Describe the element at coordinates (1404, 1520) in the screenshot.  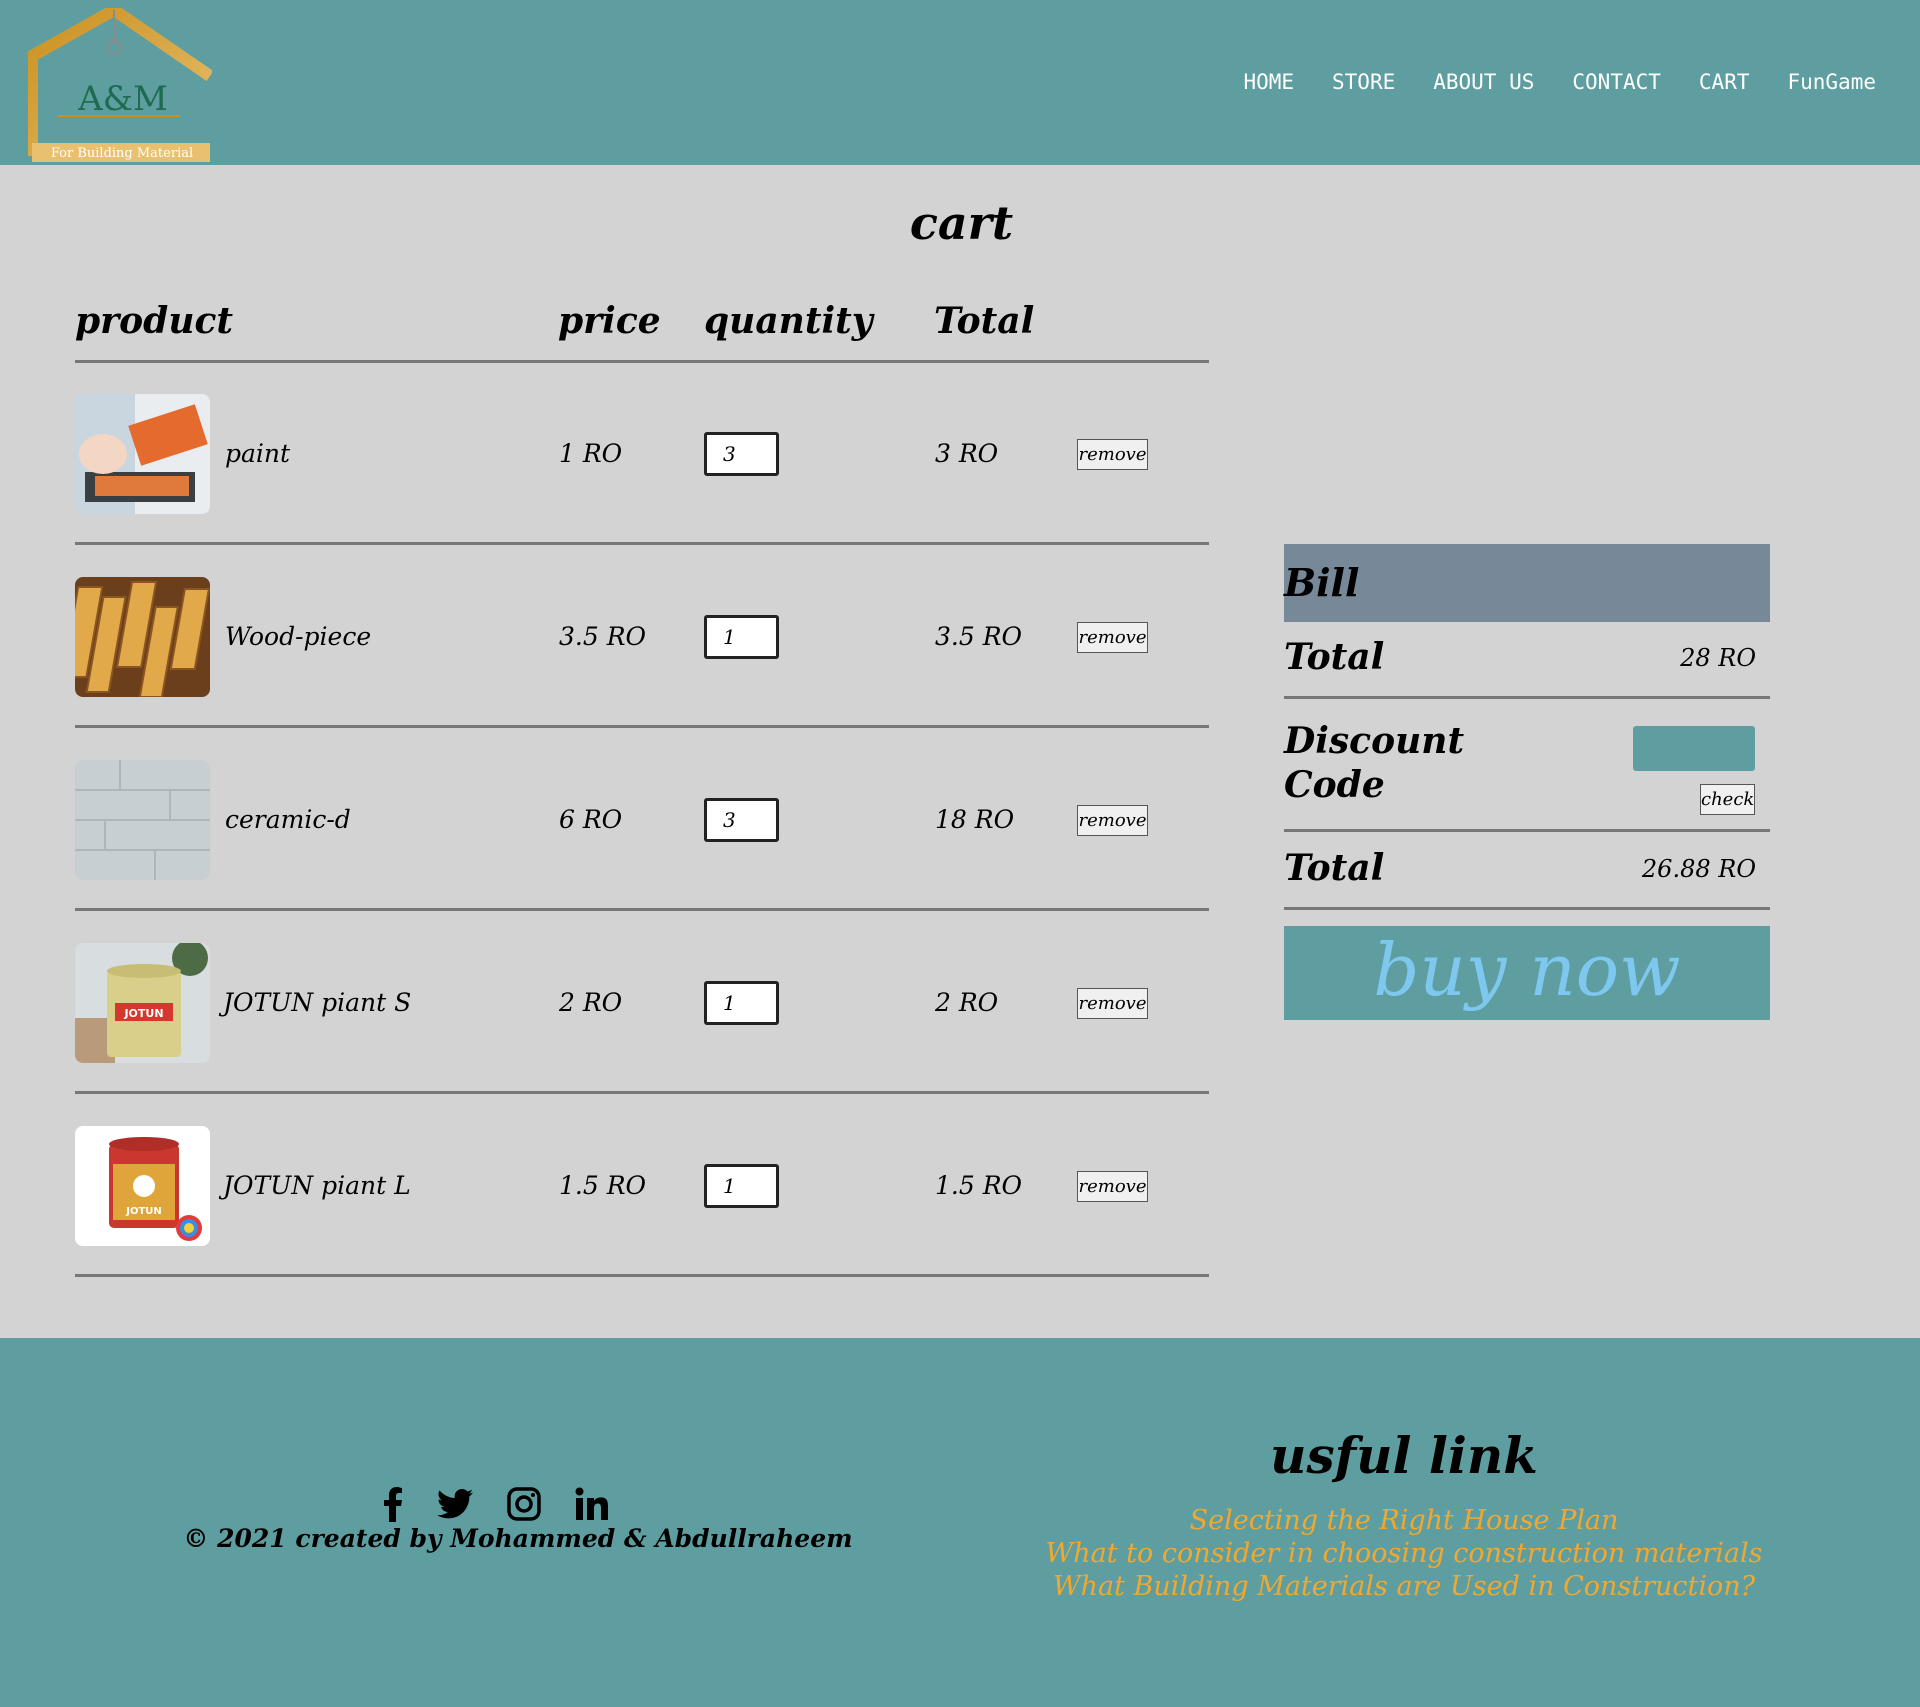
I see `useful-link-house-plan: Selecting the Right House Plan` at that location.